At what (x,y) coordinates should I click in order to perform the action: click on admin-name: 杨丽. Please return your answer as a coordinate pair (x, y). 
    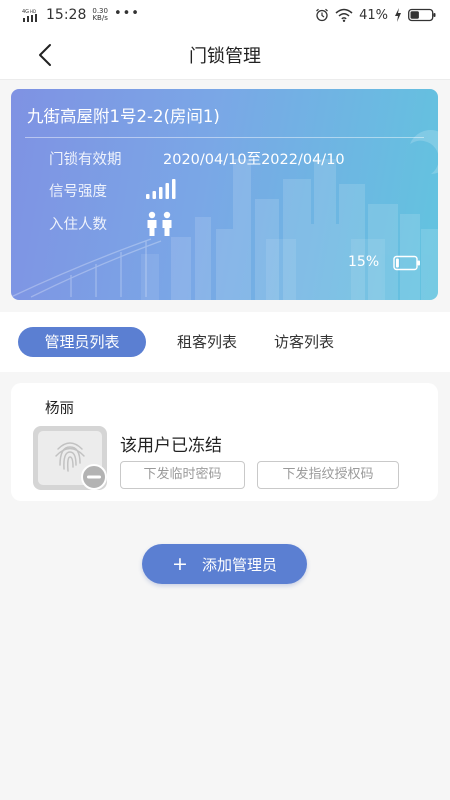
    Looking at the image, I should click on (59, 409).